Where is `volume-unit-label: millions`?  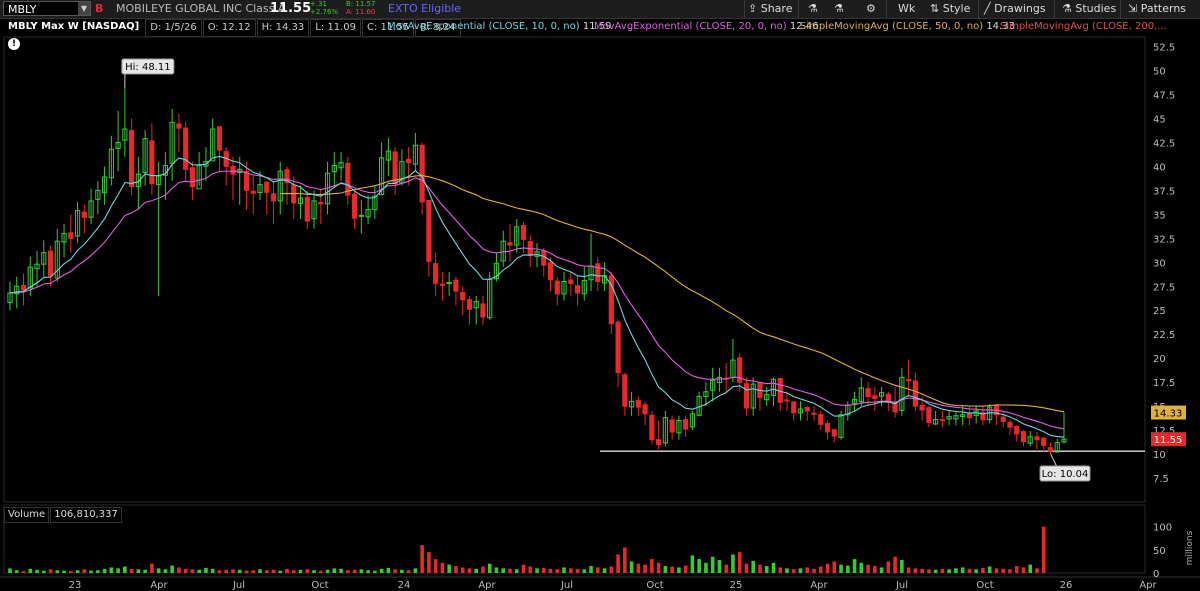
volume-unit-label: millions is located at coordinates (1190, 547).